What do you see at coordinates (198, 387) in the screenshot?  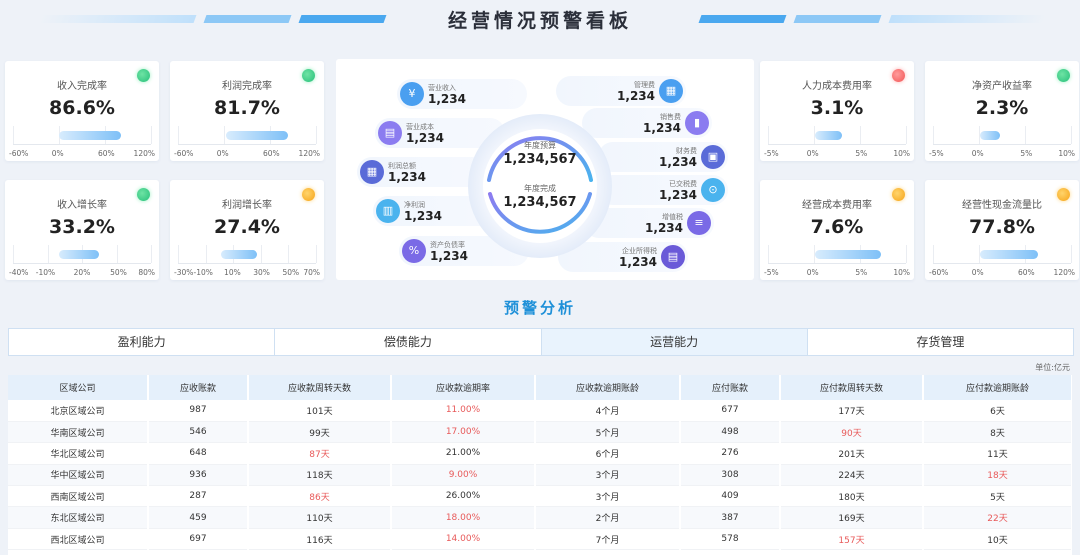 I see `column-header: 应收账款` at bounding box center [198, 387].